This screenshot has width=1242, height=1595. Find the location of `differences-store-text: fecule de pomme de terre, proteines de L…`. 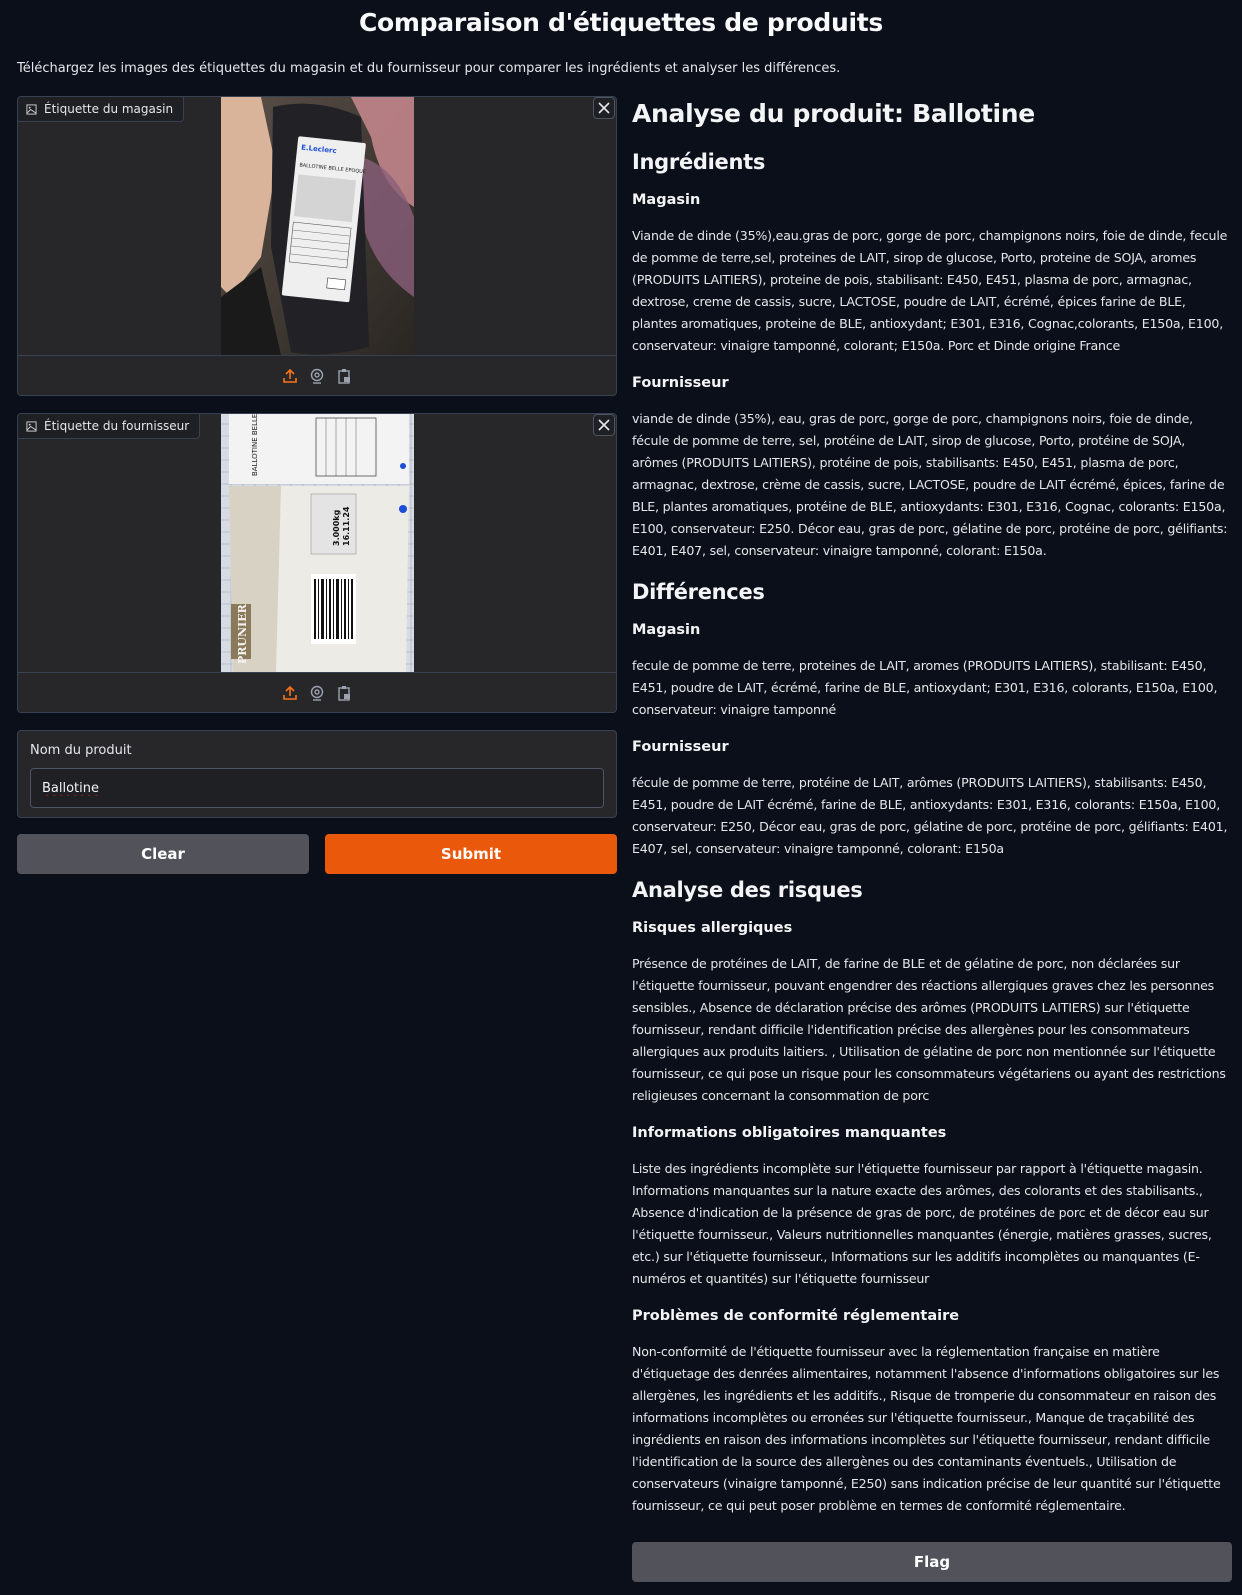

differences-store-text: fecule de pomme de terre, proteines de L… is located at coordinates (925, 687).